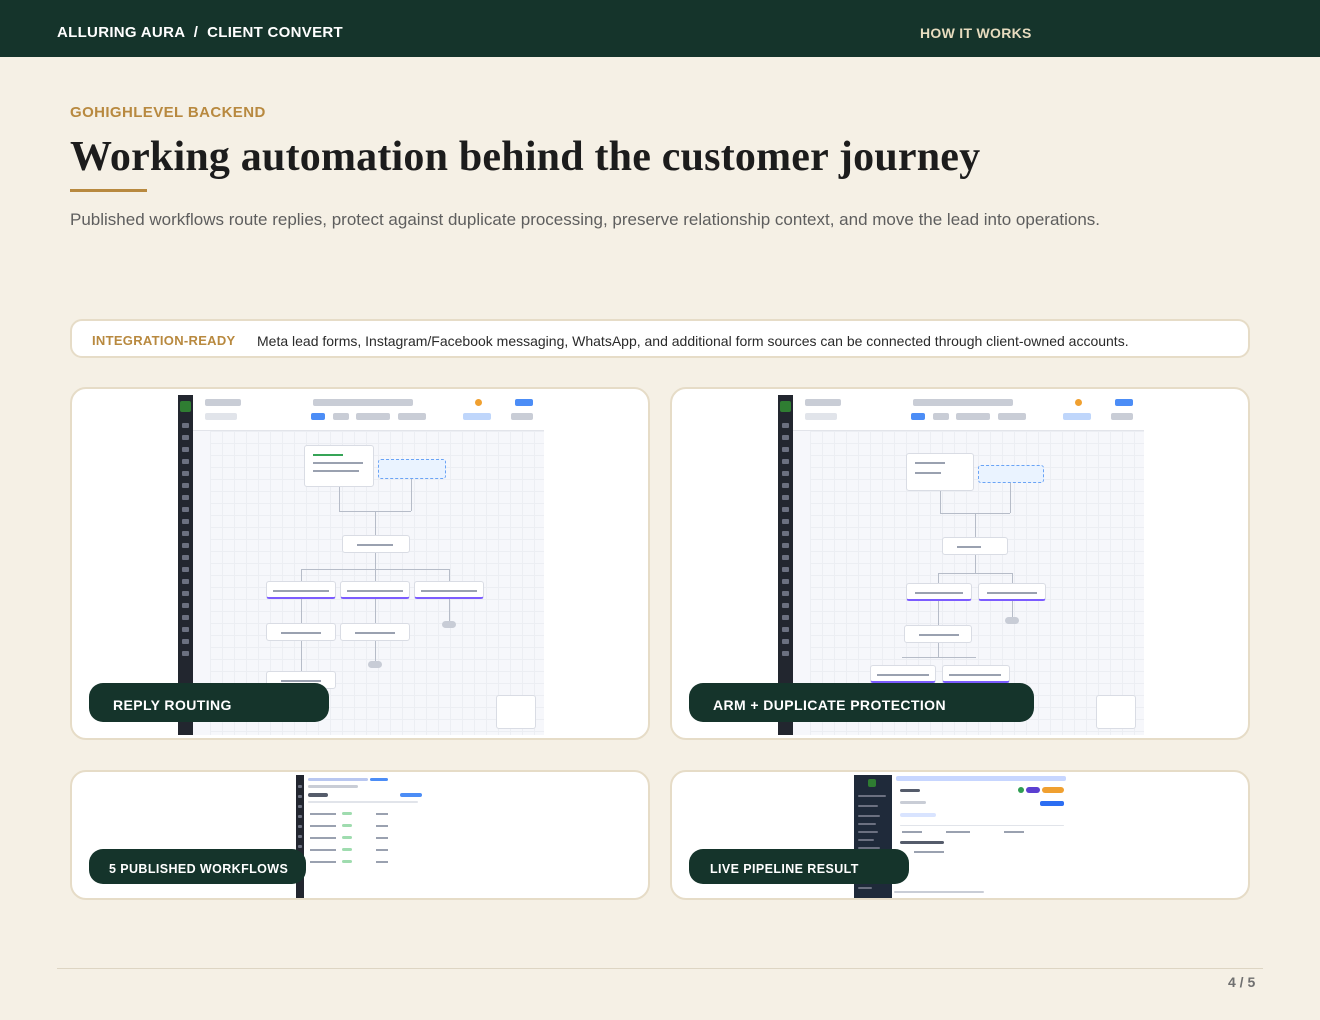 The height and width of the screenshot is (1020, 1320). I want to click on live-pipeline-badge: LIVE PIPELINE RESULT, so click(799, 866).